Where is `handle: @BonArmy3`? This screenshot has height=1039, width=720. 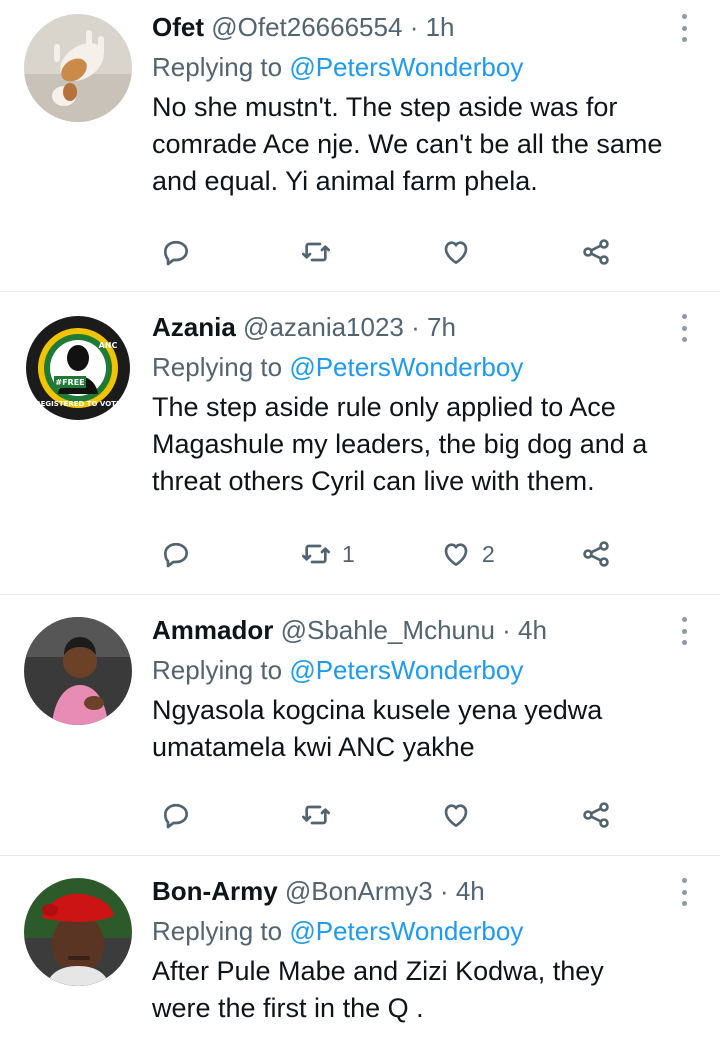 handle: @BonArmy3 is located at coordinates (359, 891).